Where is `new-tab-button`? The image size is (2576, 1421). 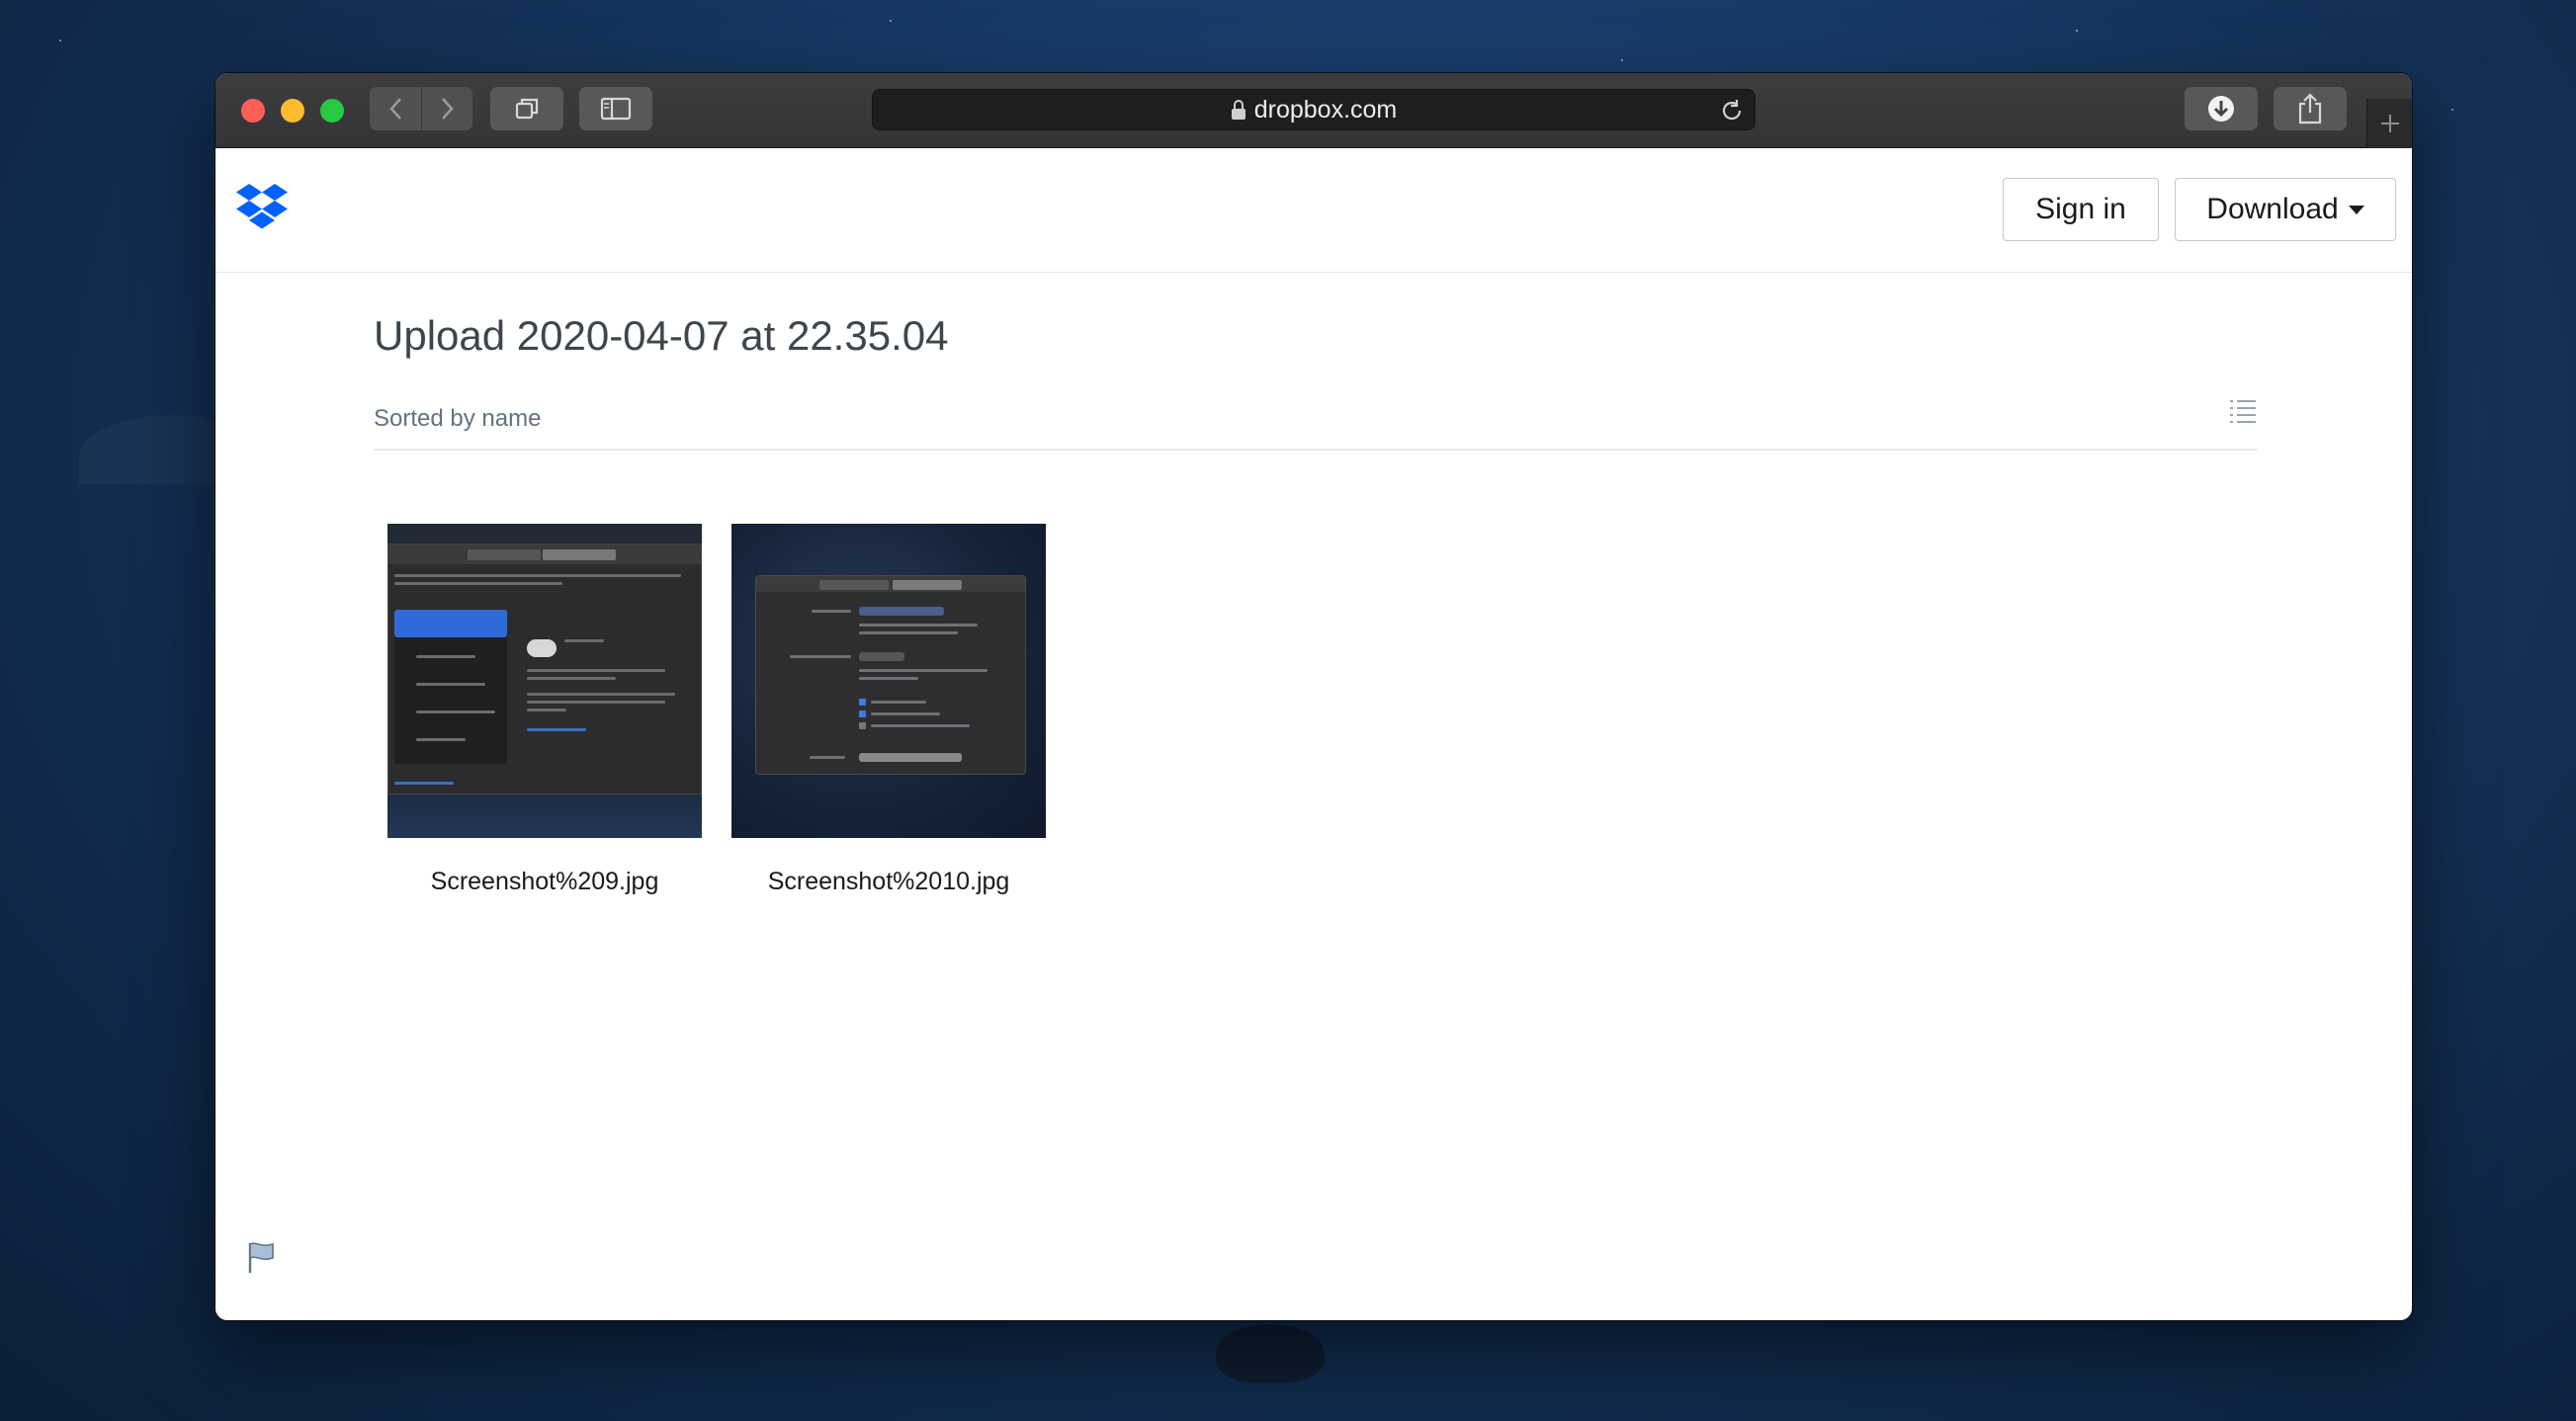 new-tab-button is located at coordinates (2389, 123).